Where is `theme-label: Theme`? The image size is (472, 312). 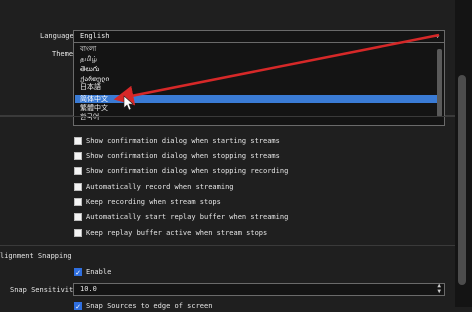
theme-label: Theme is located at coordinates (63, 54).